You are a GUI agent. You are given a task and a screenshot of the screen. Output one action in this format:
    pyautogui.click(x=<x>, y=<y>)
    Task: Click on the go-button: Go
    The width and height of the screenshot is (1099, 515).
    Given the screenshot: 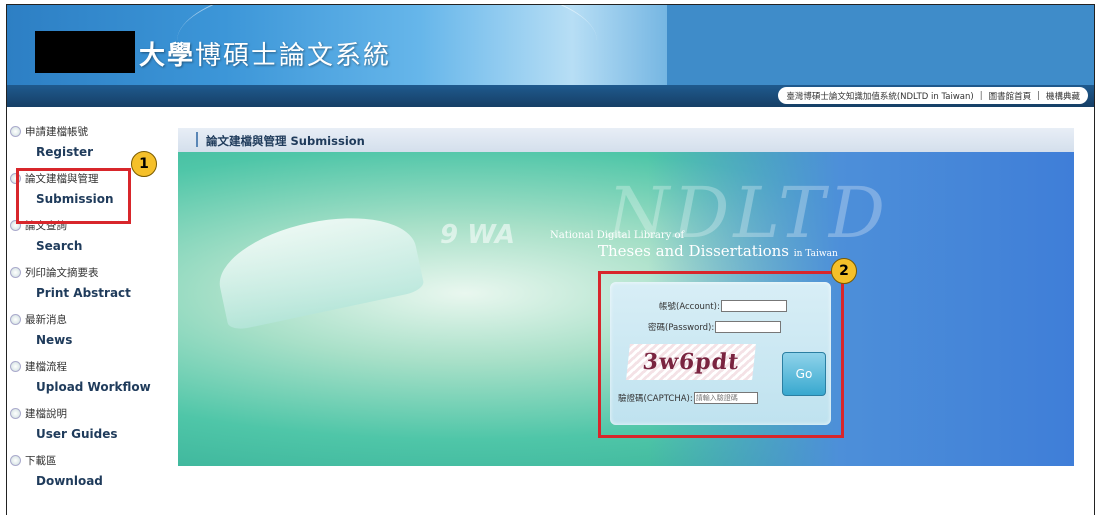 What is the action you would take?
    pyautogui.click(x=804, y=374)
    